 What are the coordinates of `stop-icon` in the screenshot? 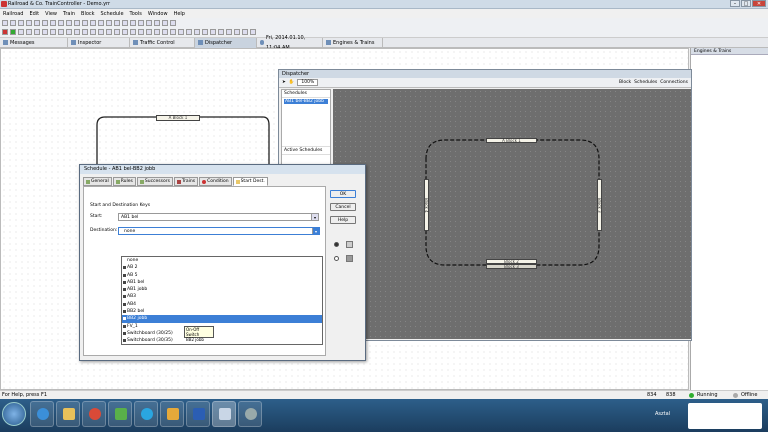 It's located at (5, 32).